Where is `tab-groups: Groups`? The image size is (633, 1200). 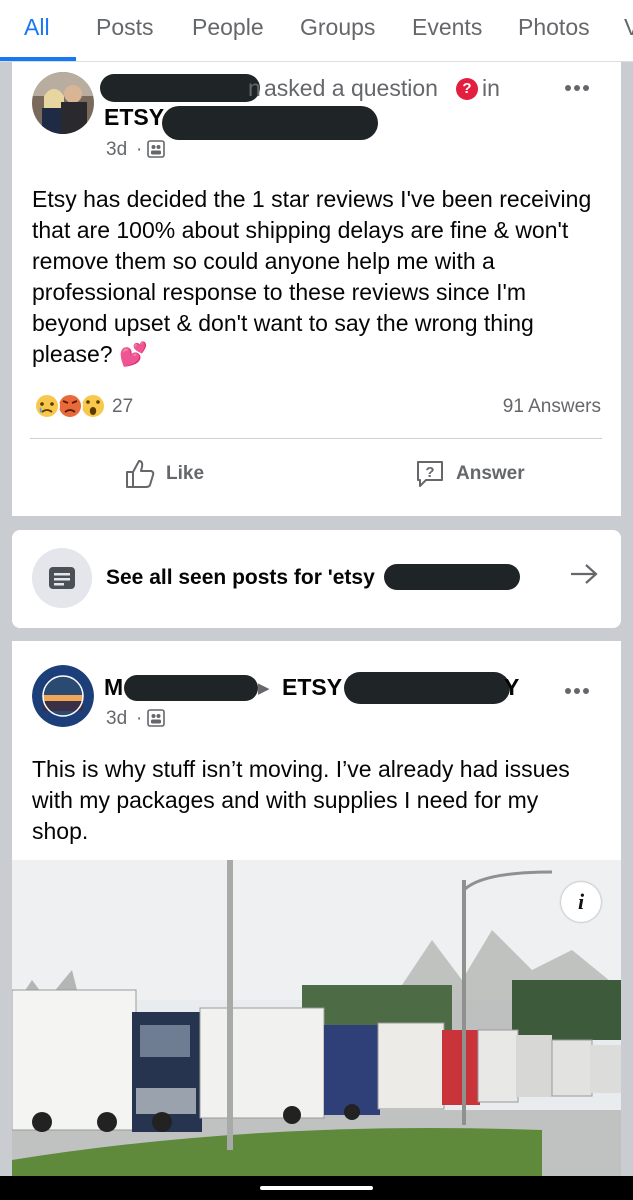
tab-groups: Groups is located at coordinates (337, 27).